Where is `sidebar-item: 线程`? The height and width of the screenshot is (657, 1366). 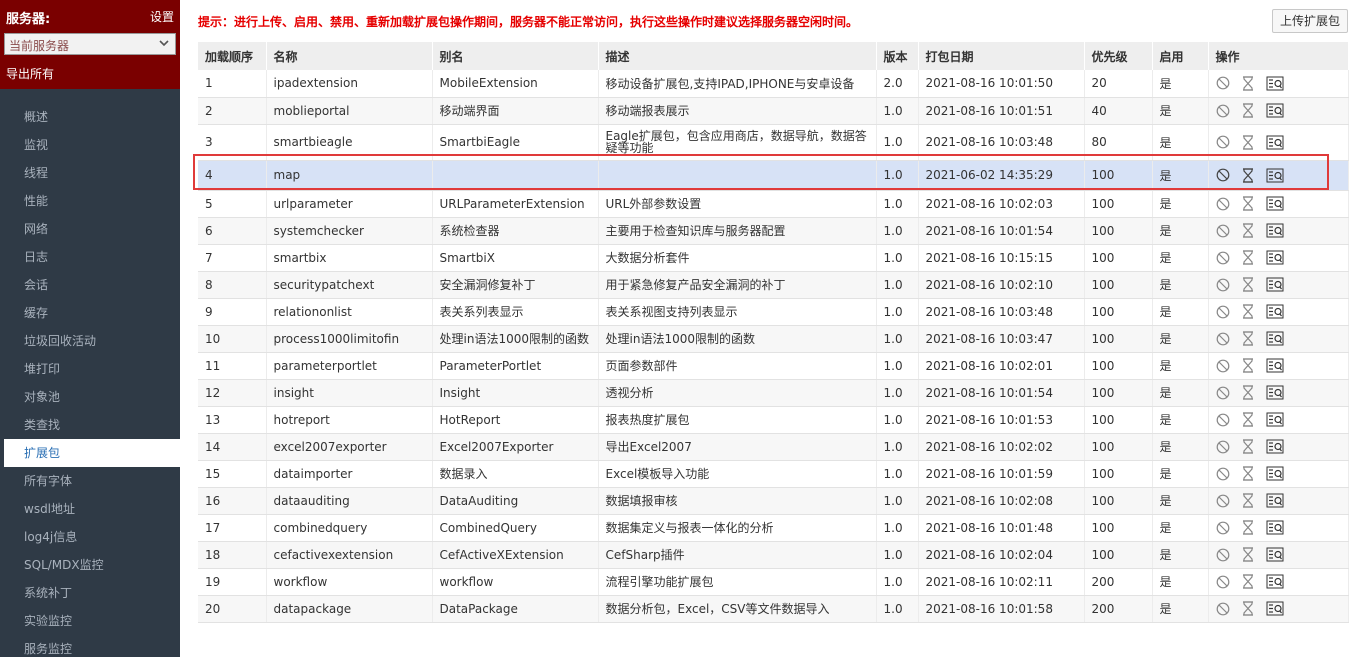
sidebar-item: 线程 is located at coordinates (90, 173).